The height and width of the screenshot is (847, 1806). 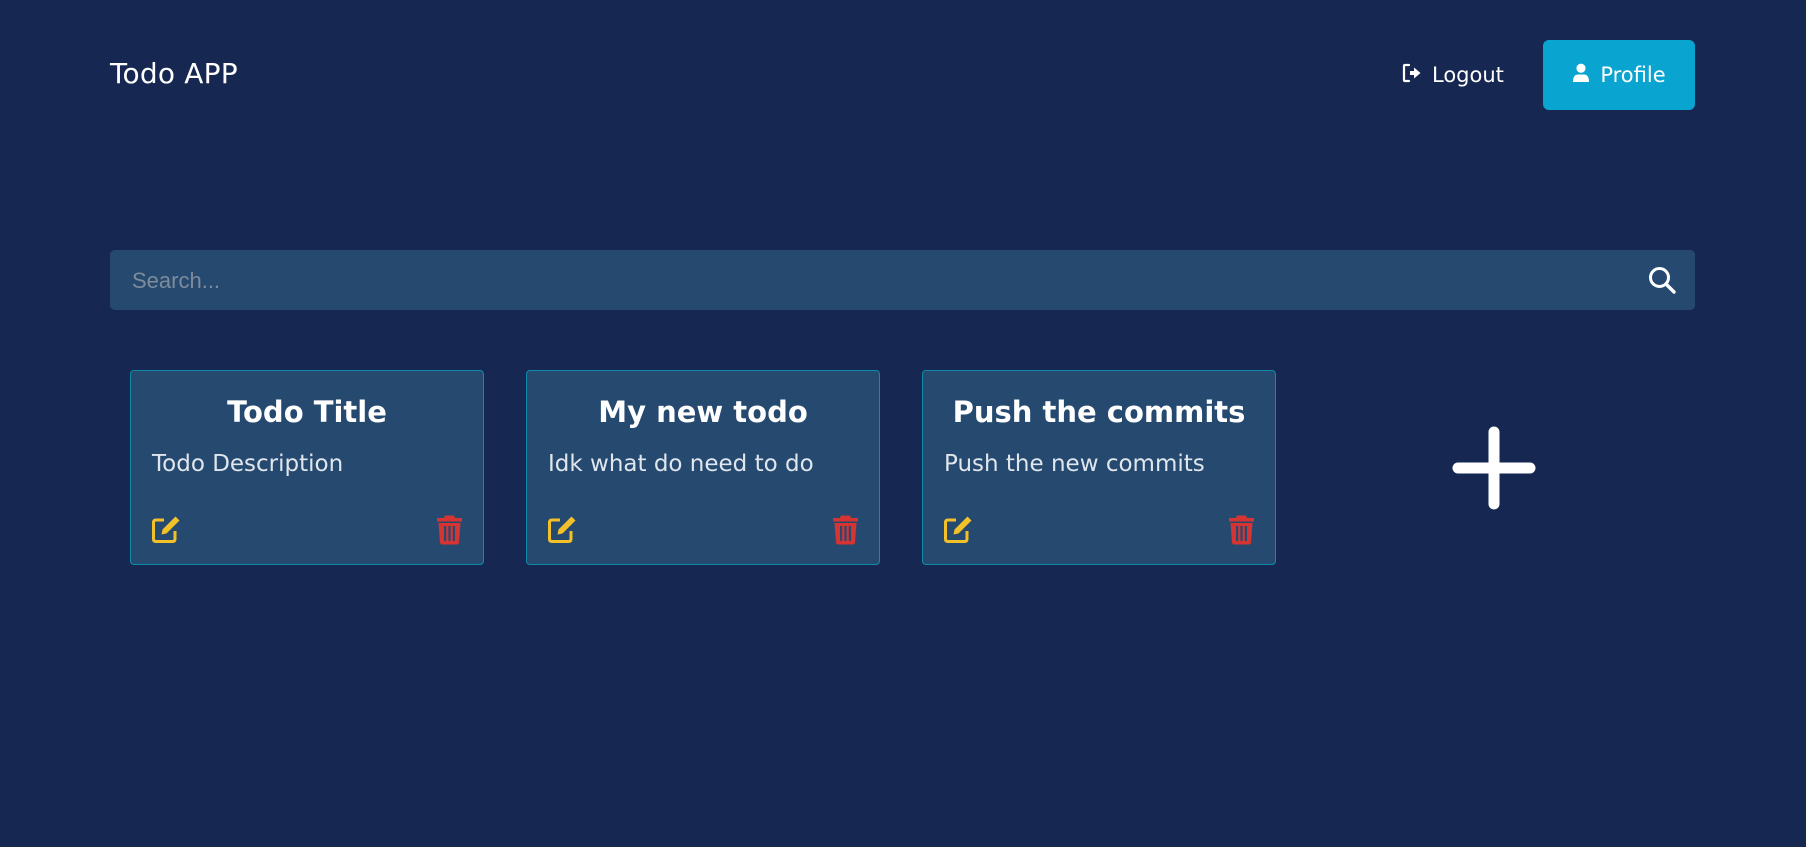 I want to click on user-icon, so click(x=1581, y=75).